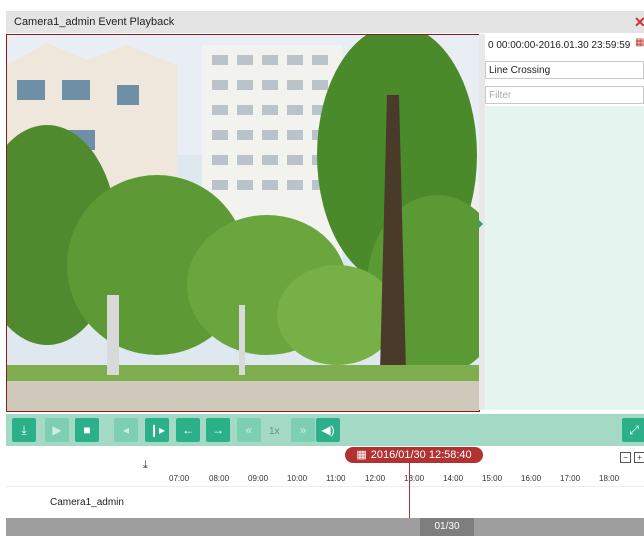 The width and height of the screenshot is (644, 536). I want to click on collapse-arrow-icon, so click(481, 224).